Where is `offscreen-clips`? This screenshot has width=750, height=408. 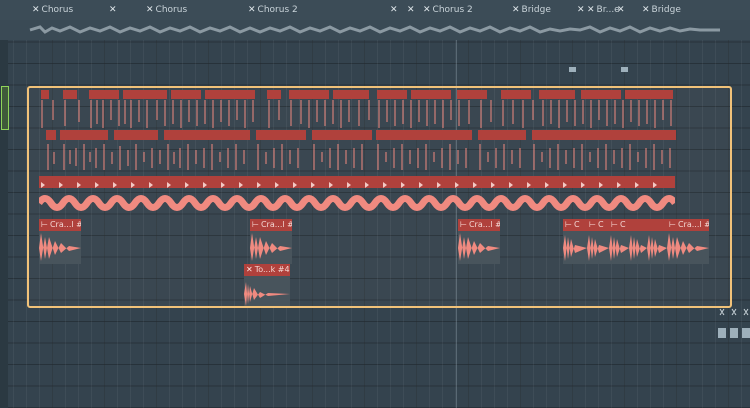
offscreen-clips is located at coordinates (733, 326).